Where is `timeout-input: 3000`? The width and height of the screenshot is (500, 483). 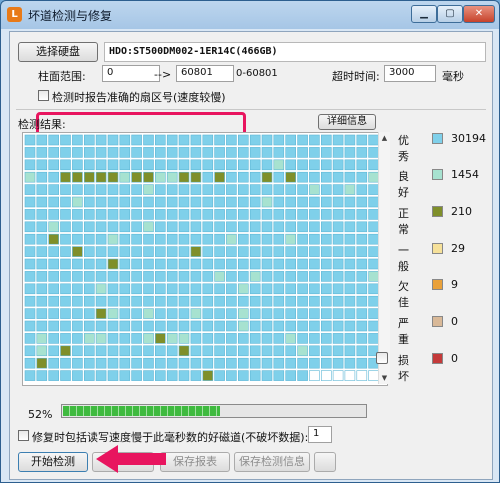
timeout-input: 3000 is located at coordinates (410, 73).